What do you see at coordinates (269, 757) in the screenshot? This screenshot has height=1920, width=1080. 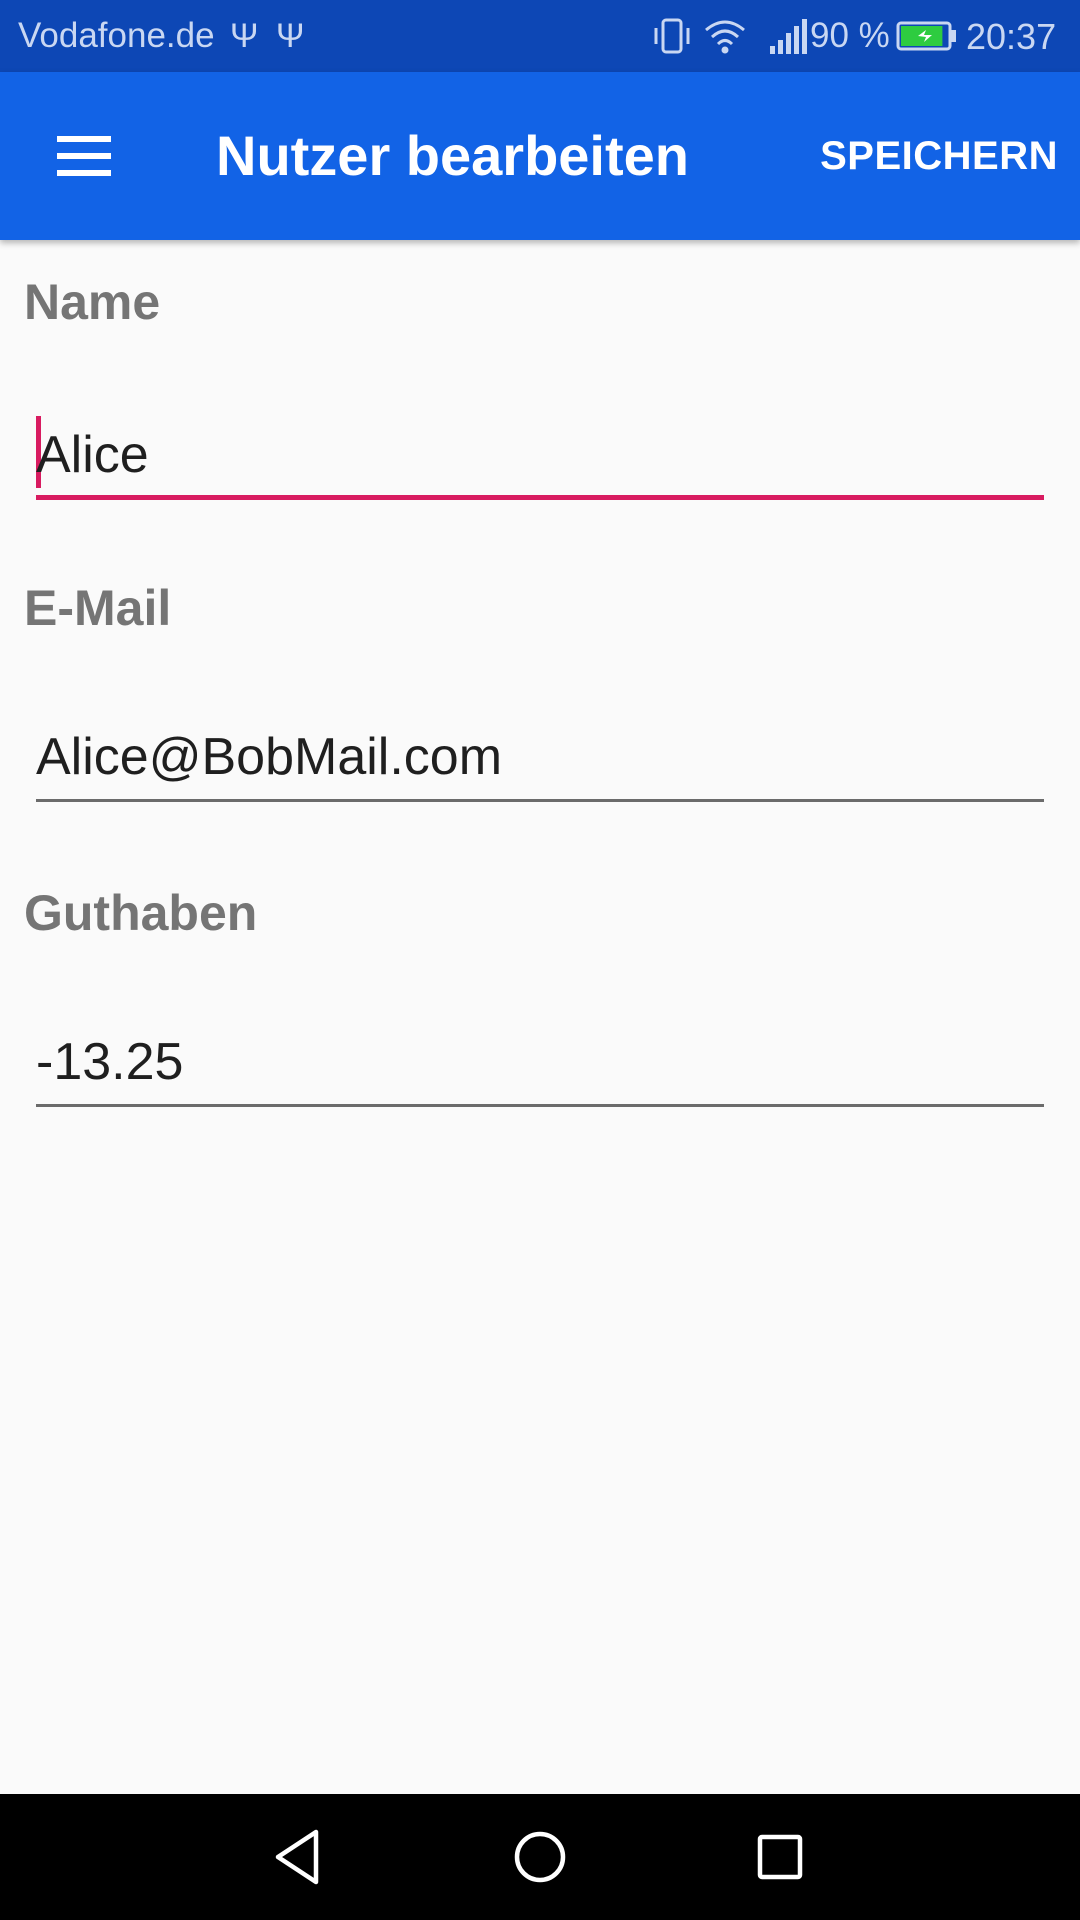 I see `email-field-value: Alice@BobMail.com` at bounding box center [269, 757].